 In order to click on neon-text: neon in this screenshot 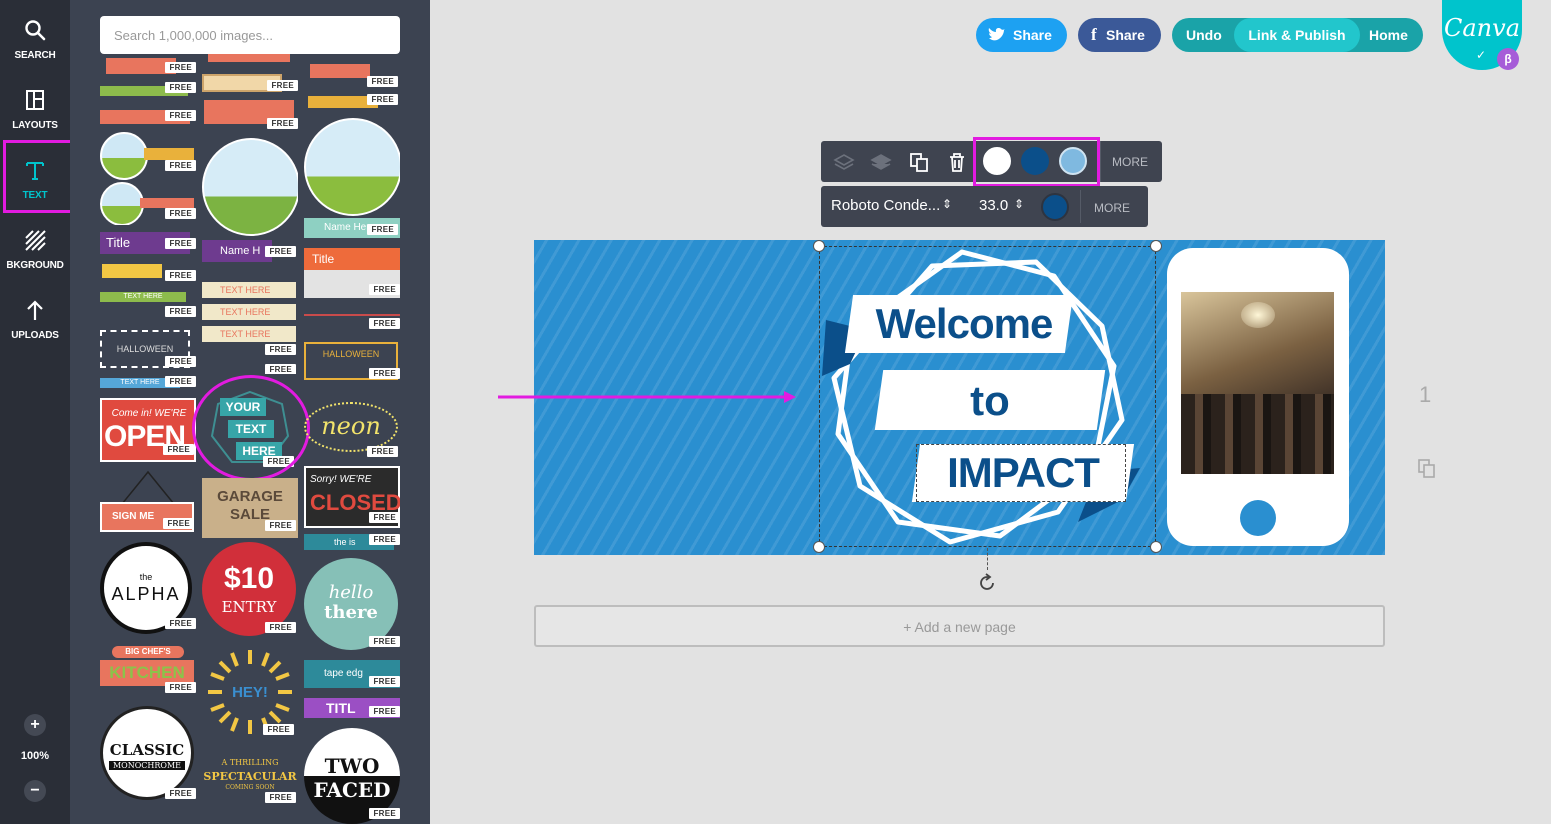, I will do `click(351, 427)`.